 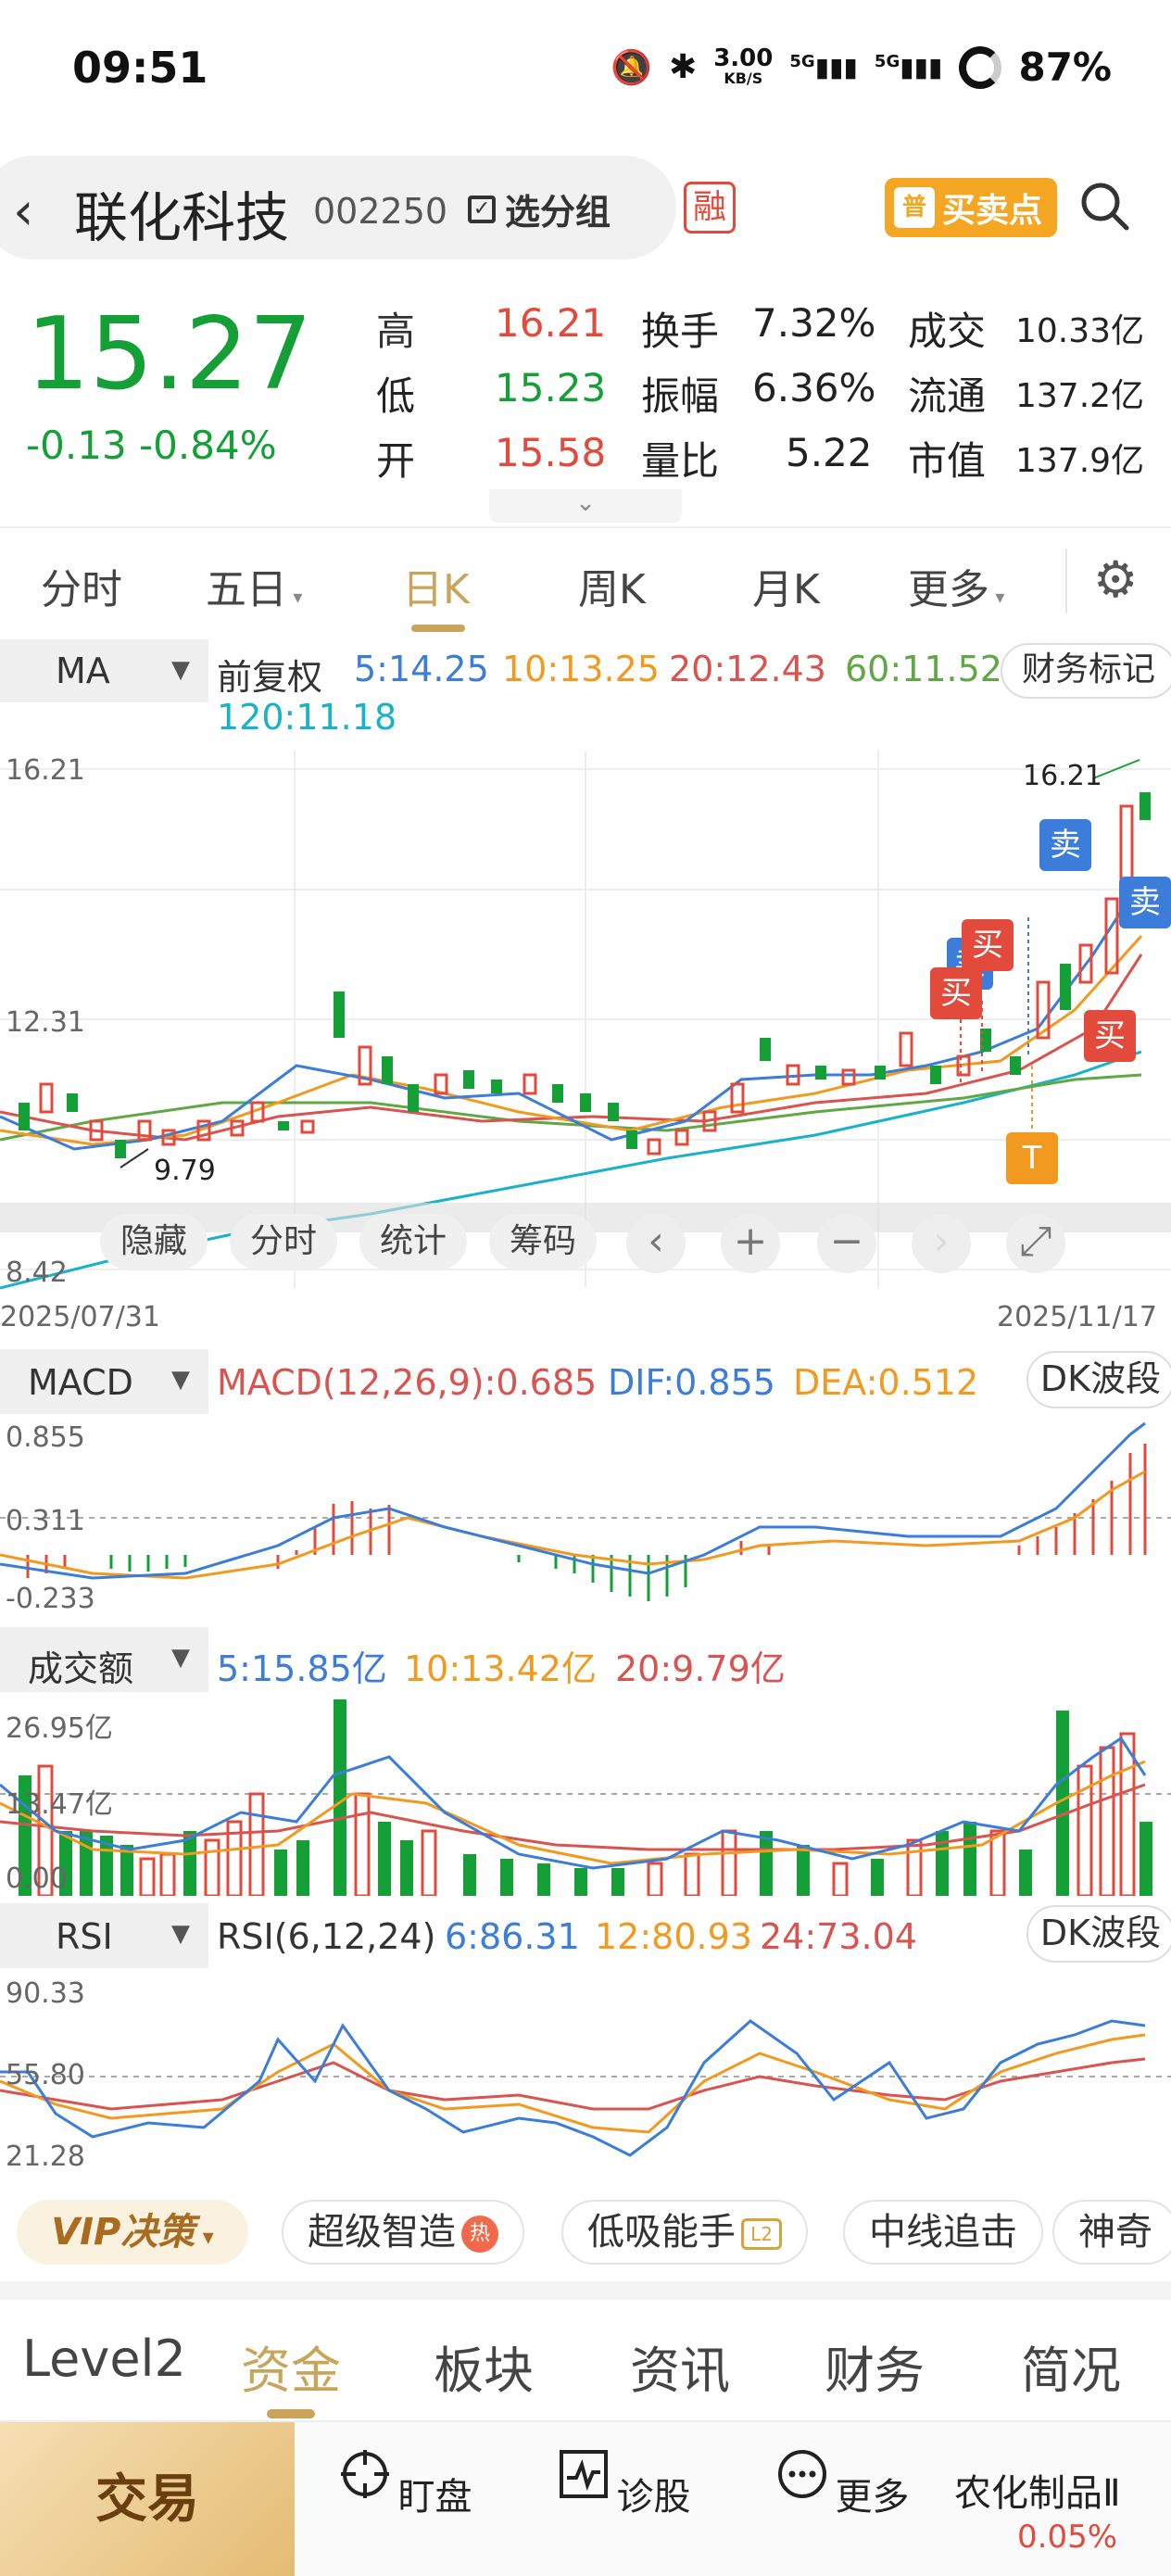 I want to click on t-tag: T, so click(x=1032, y=1158).